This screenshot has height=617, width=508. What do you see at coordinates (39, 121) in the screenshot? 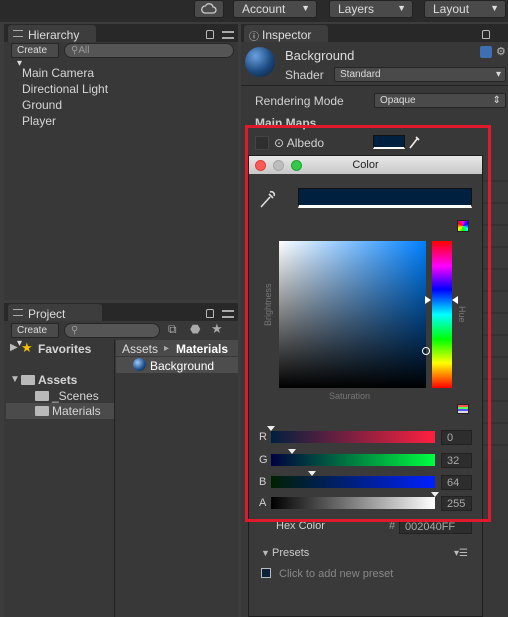
I see `hierarchy-item-player: Player` at bounding box center [39, 121].